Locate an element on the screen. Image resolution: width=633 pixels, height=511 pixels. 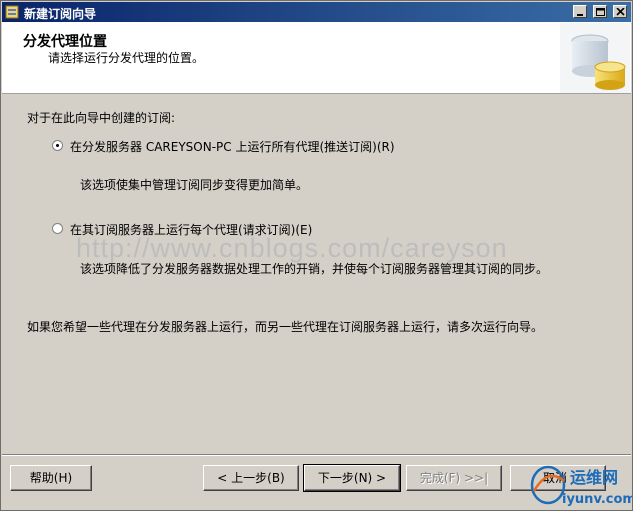
maximize-icon is located at coordinates (600, 12).